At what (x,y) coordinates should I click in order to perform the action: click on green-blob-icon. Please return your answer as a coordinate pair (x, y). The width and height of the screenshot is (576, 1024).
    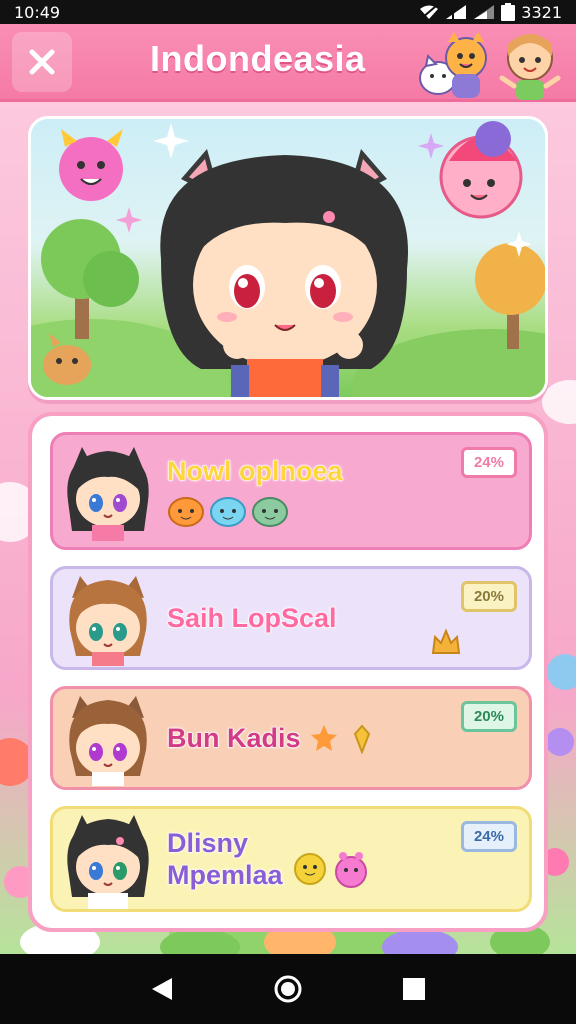
    Looking at the image, I should click on (270, 512).